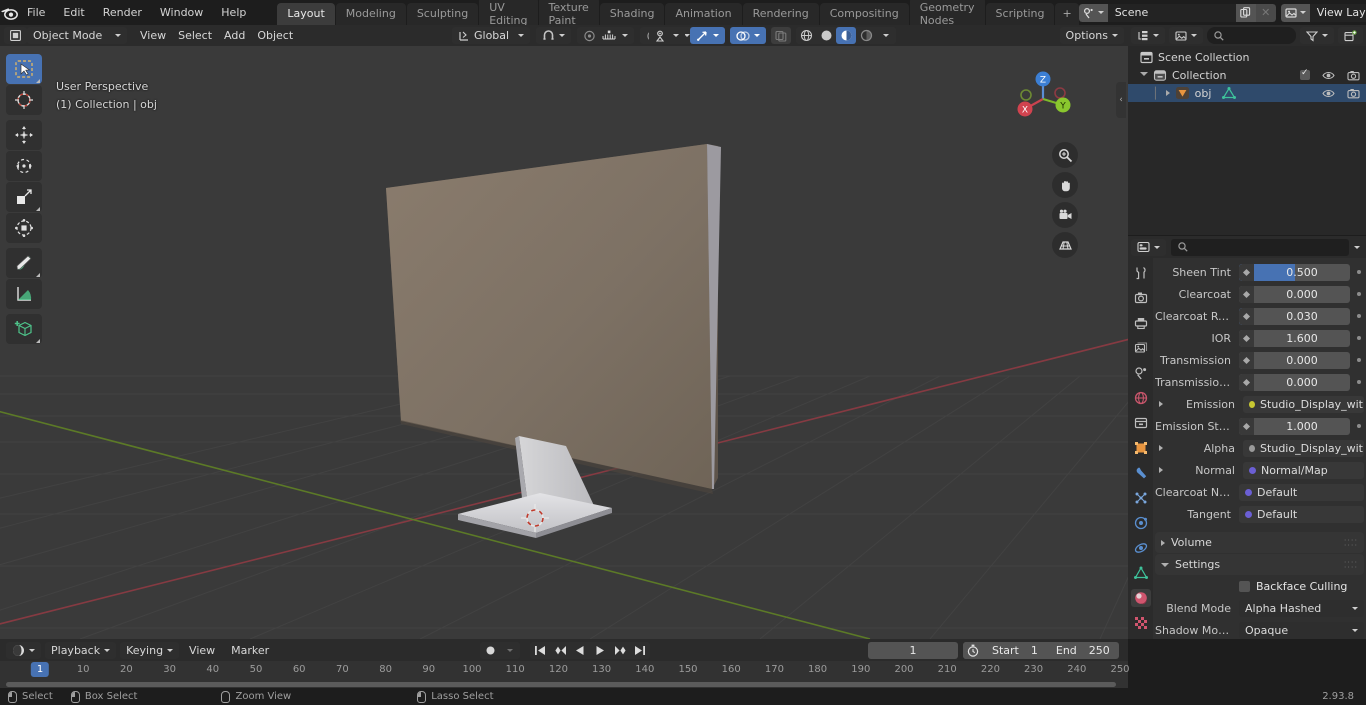 This screenshot has height=705, width=1366. Describe the element at coordinates (370, 14) in the screenshot. I see `workspace-tab-modeling: Modeling` at that location.